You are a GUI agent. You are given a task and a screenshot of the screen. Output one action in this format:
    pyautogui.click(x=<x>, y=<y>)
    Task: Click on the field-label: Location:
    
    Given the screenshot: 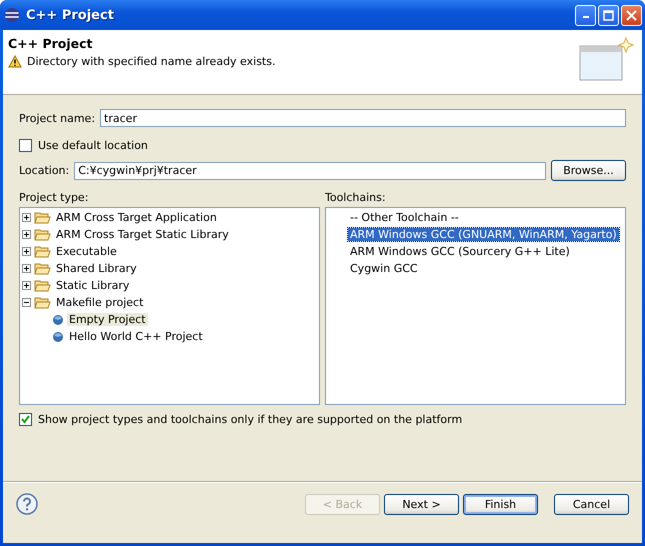 What is the action you would take?
    pyautogui.click(x=44, y=170)
    